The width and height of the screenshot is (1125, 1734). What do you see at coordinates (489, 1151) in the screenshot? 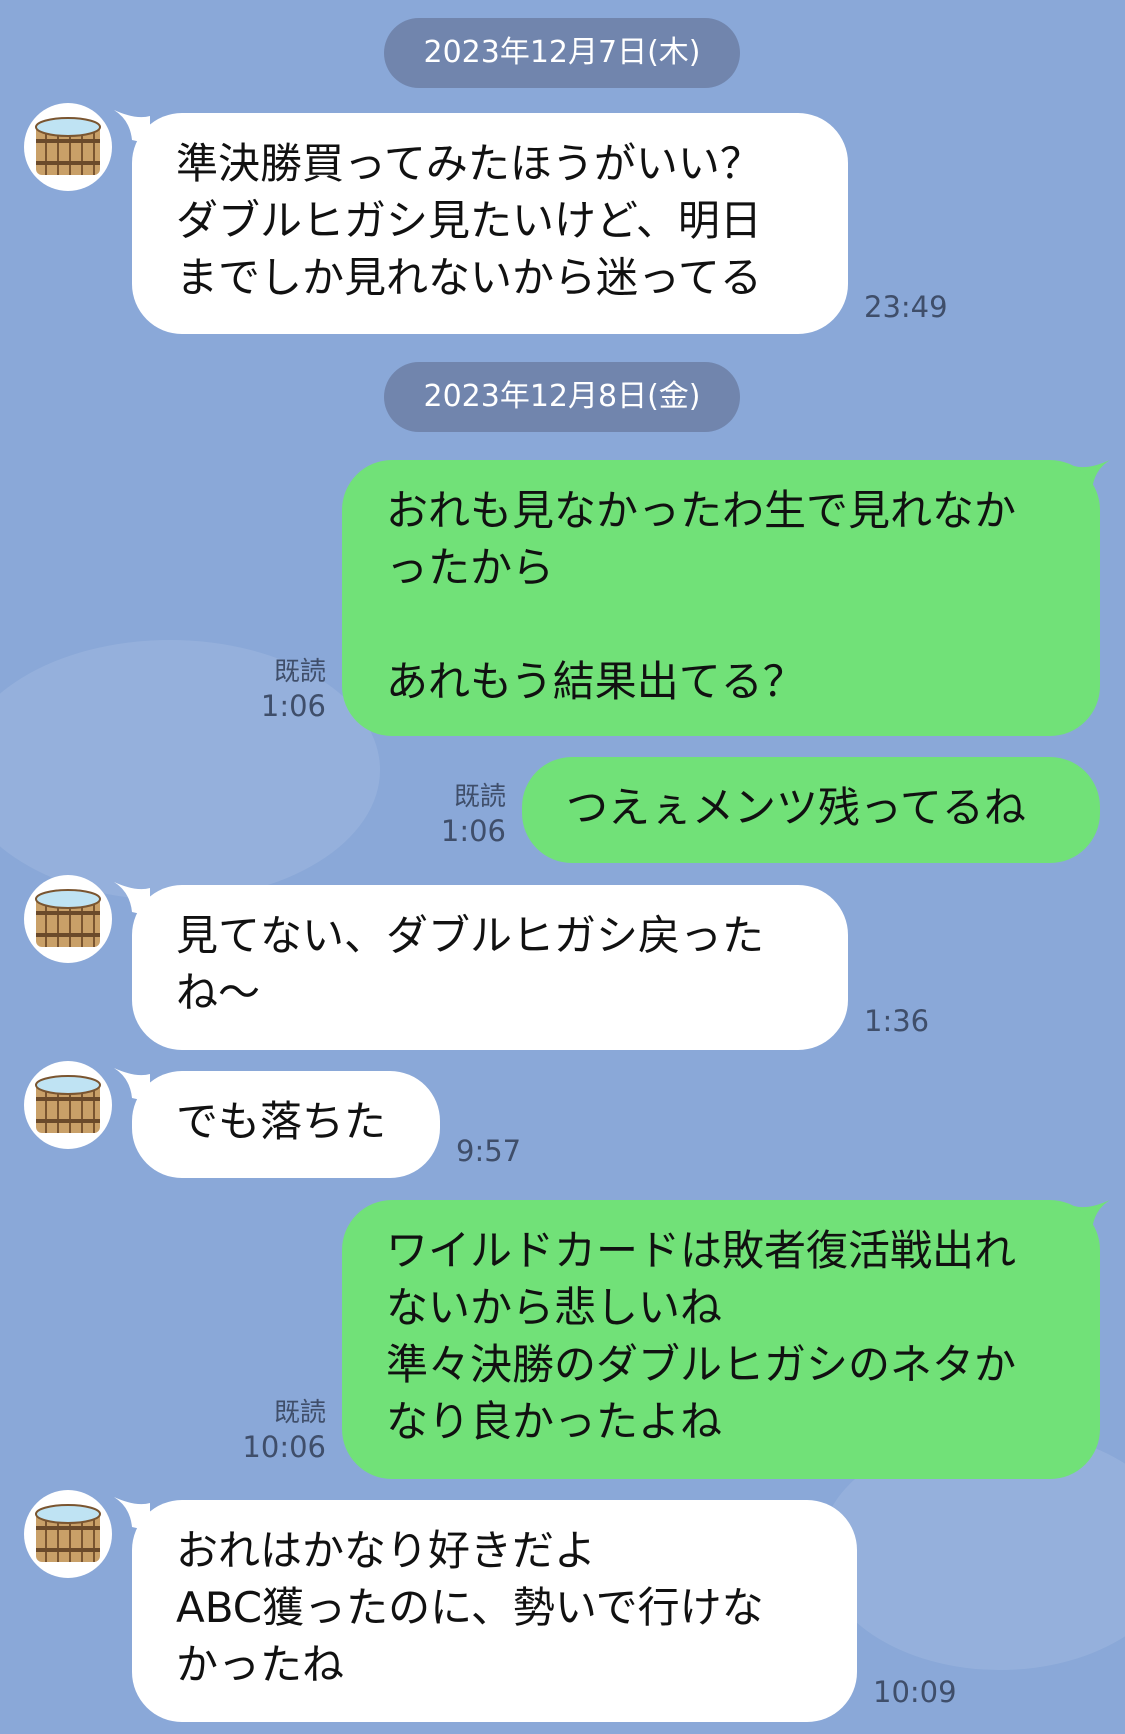
I see `message-time: 9:57` at bounding box center [489, 1151].